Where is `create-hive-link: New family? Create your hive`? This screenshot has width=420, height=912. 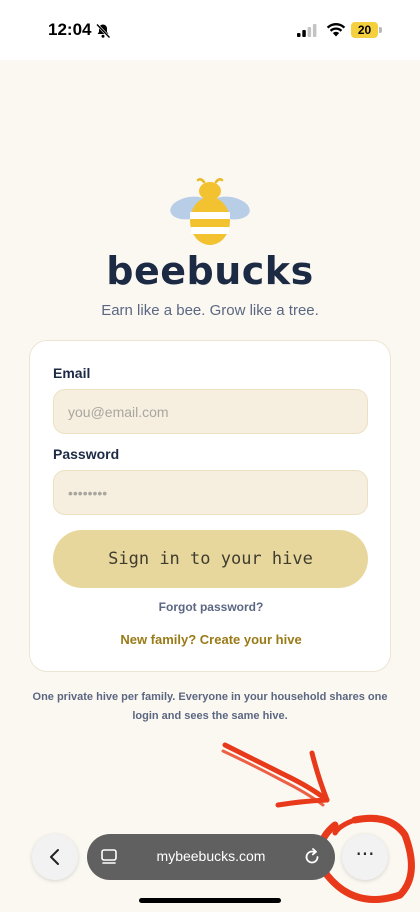 create-hive-link: New family? Create your hive is located at coordinates (211, 639).